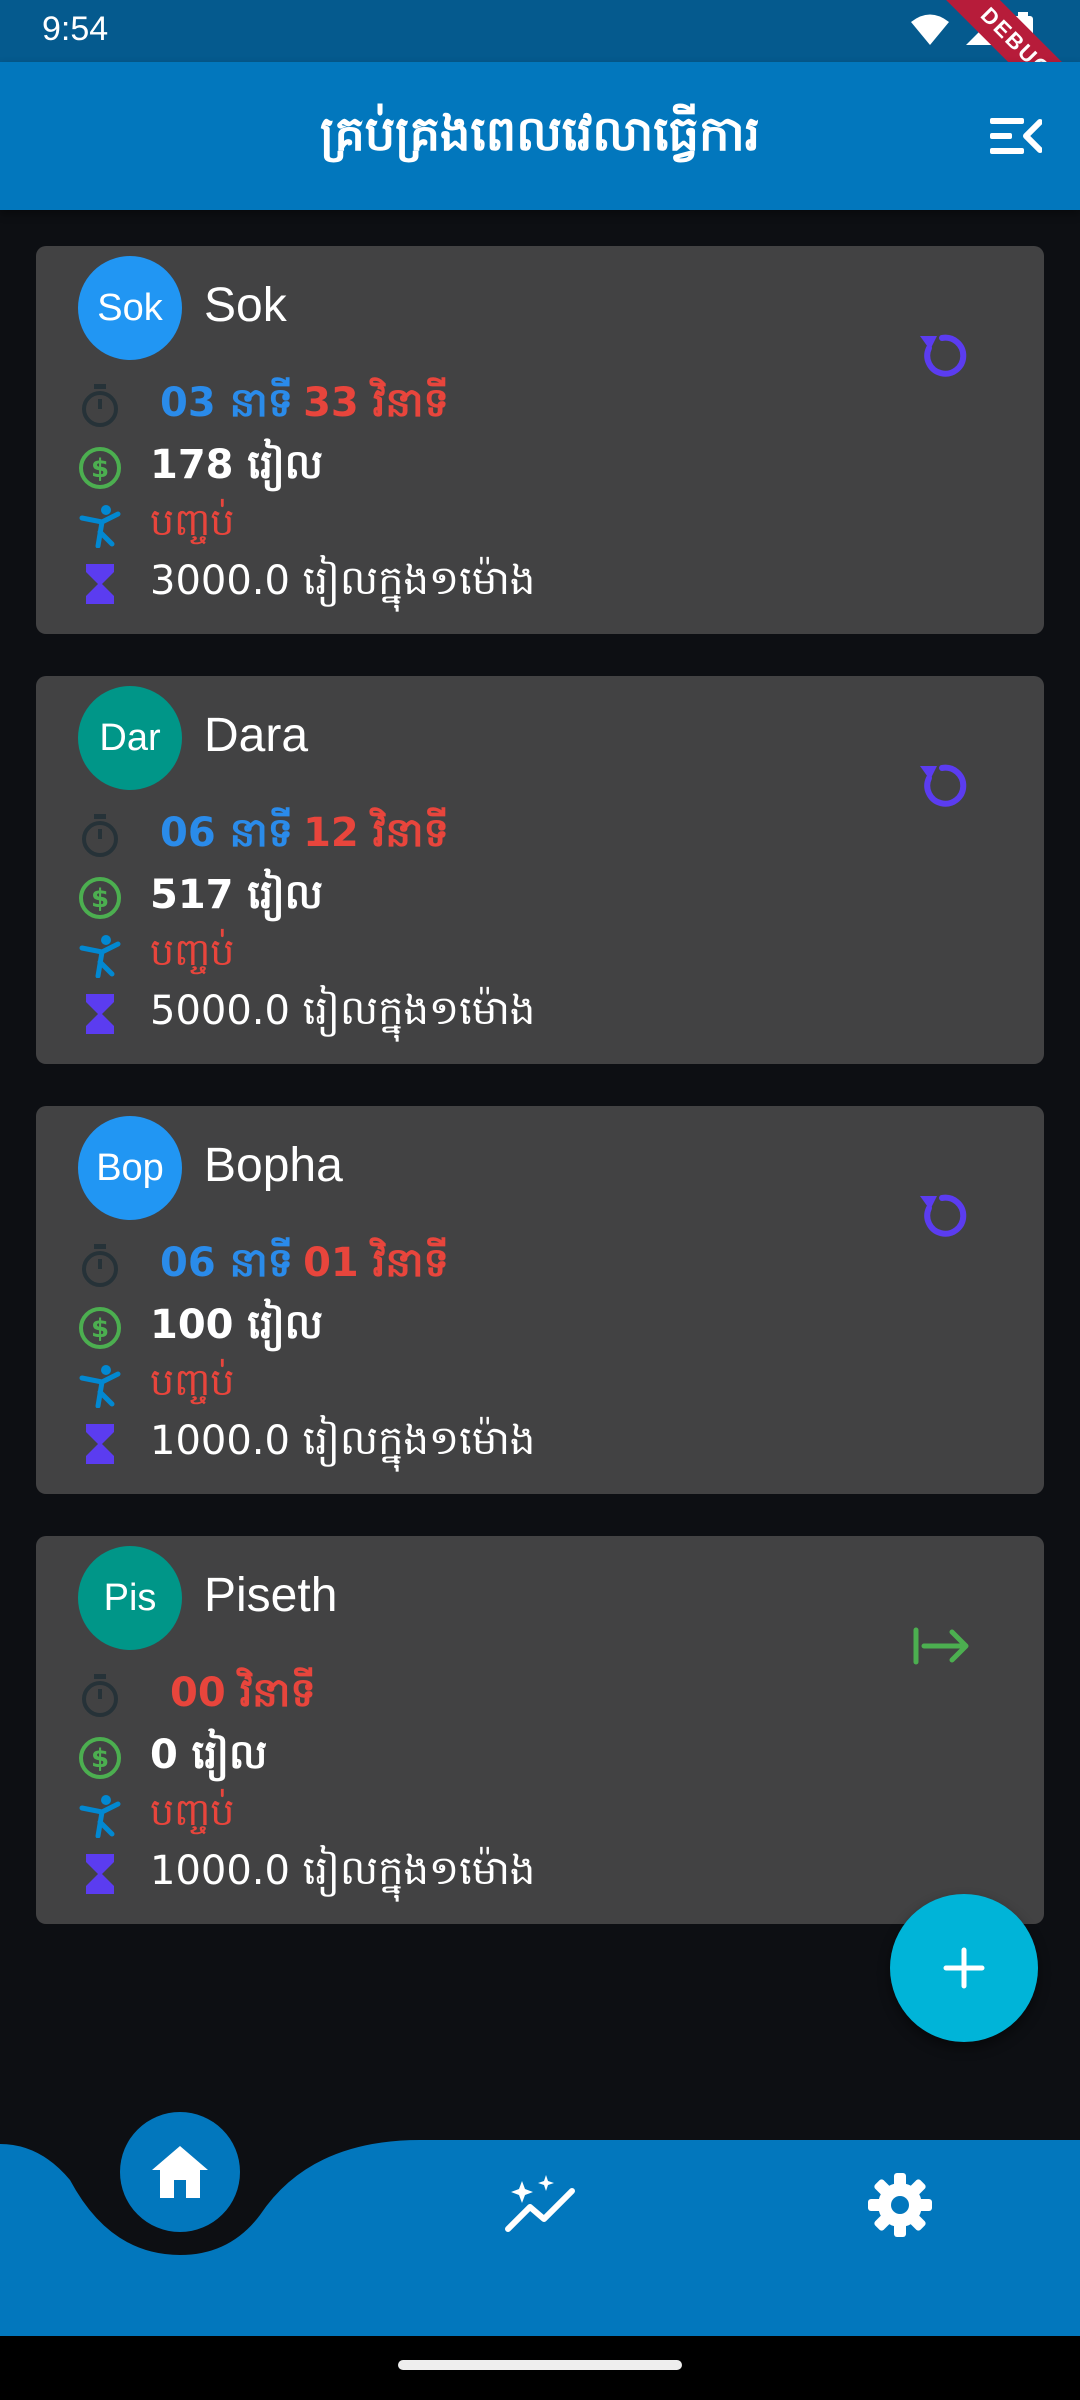  I want to click on avatar: Sok, so click(130, 308).